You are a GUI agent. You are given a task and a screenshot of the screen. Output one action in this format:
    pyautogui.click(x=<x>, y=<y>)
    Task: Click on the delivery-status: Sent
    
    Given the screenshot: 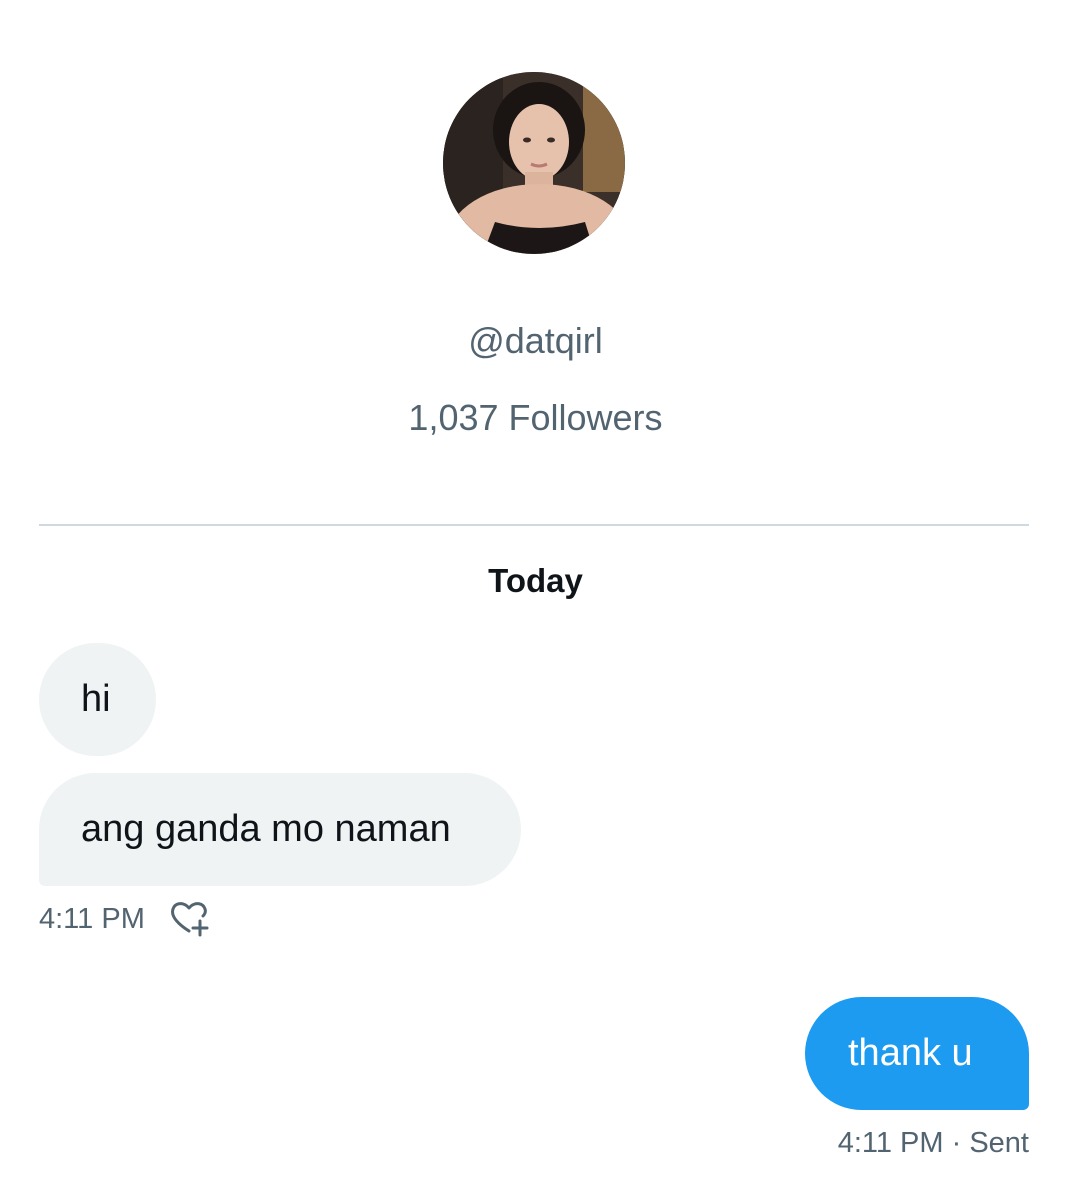 What is the action you would take?
    pyautogui.click(x=999, y=1143)
    